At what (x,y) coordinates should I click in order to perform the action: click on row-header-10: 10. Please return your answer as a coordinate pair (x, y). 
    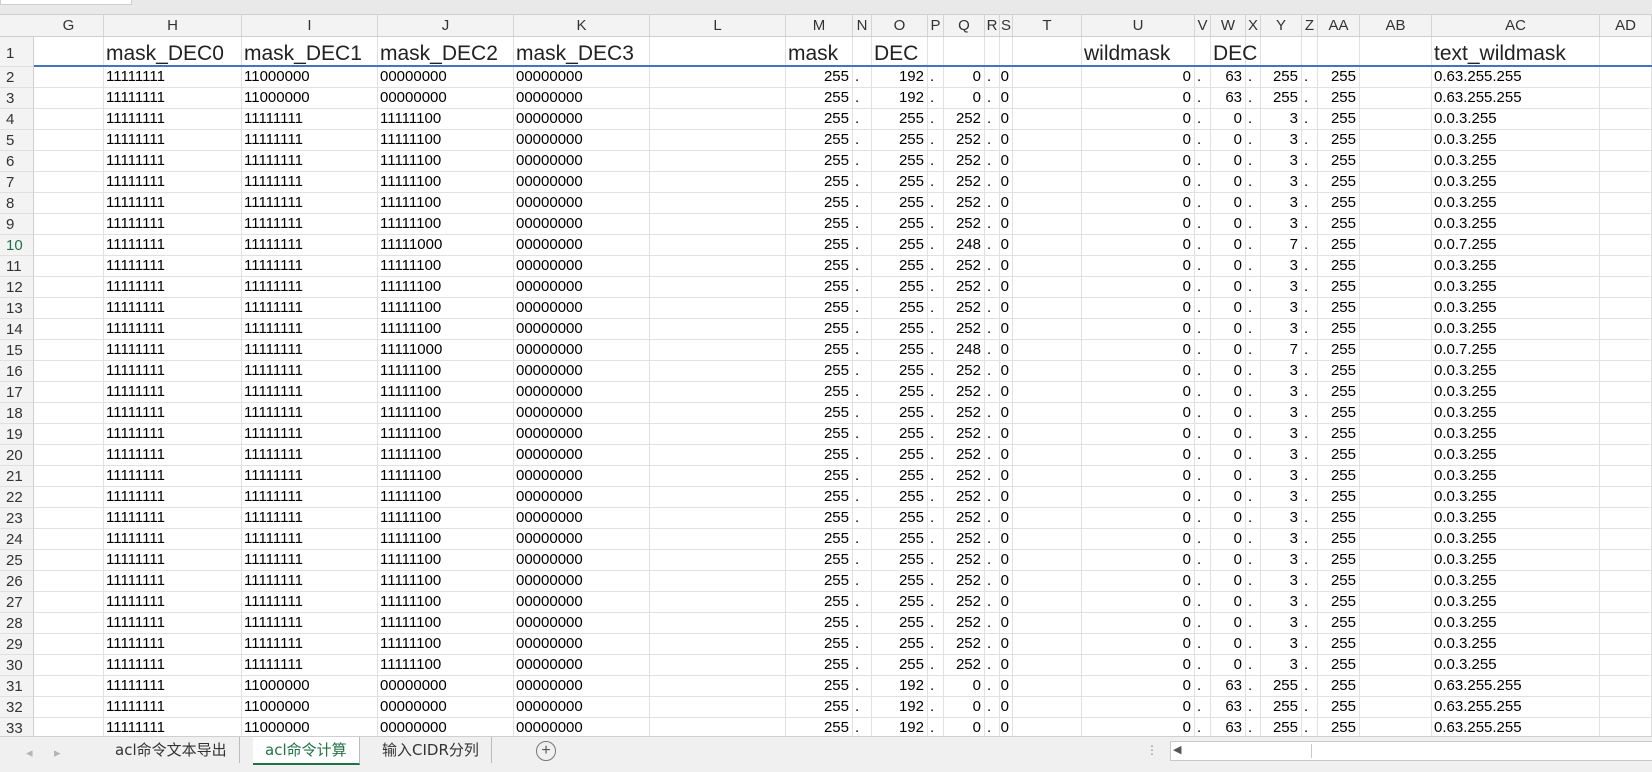
    Looking at the image, I should click on (16, 245).